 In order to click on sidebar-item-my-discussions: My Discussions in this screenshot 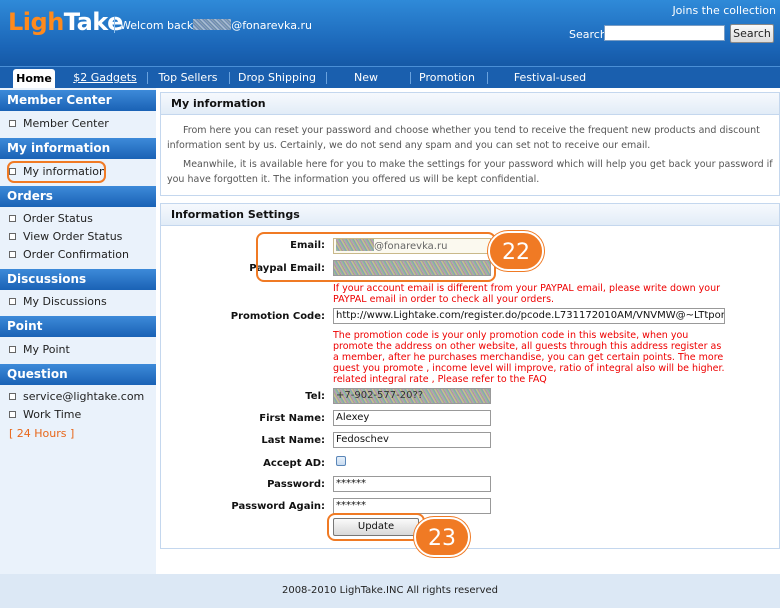, I will do `click(58, 302)`.